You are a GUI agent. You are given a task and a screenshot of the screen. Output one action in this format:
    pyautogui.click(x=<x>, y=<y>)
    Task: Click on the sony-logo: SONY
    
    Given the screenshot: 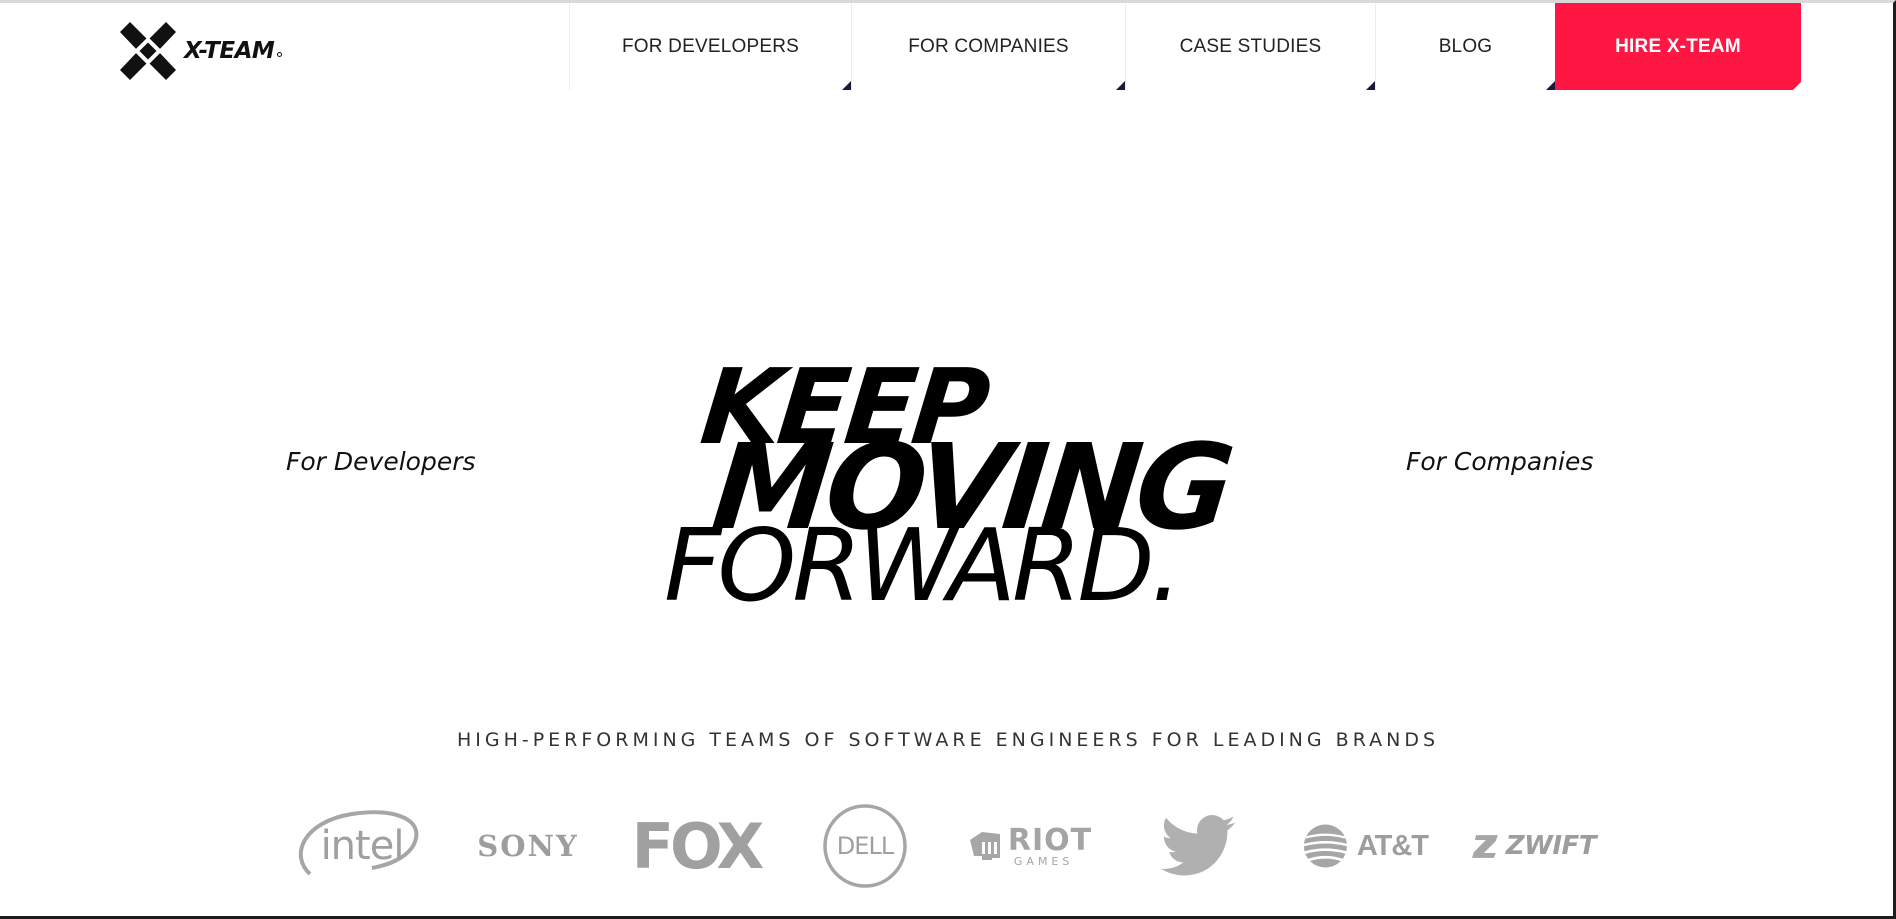 What is the action you would take?
    pyautogui.click(x=528, y=846)
    